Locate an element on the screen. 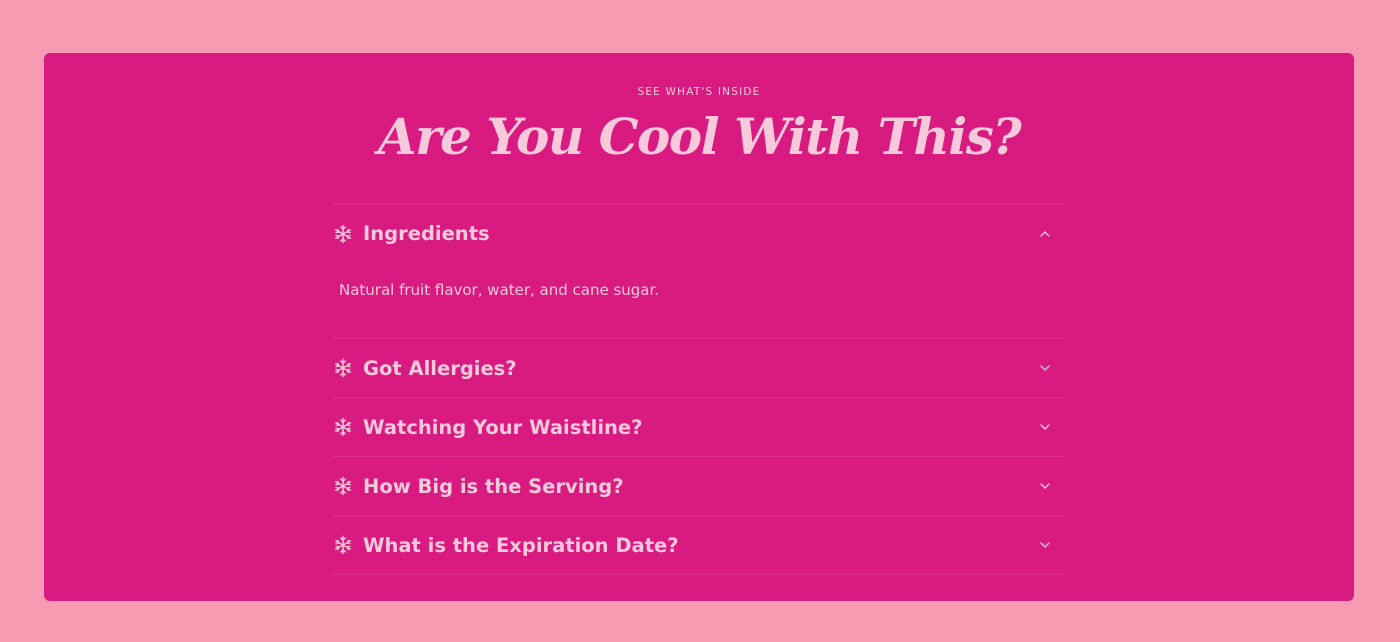 This screenshot has height=642, width=1400. faq-question: How Big is the Serving? is located at coordinates (493, 486).